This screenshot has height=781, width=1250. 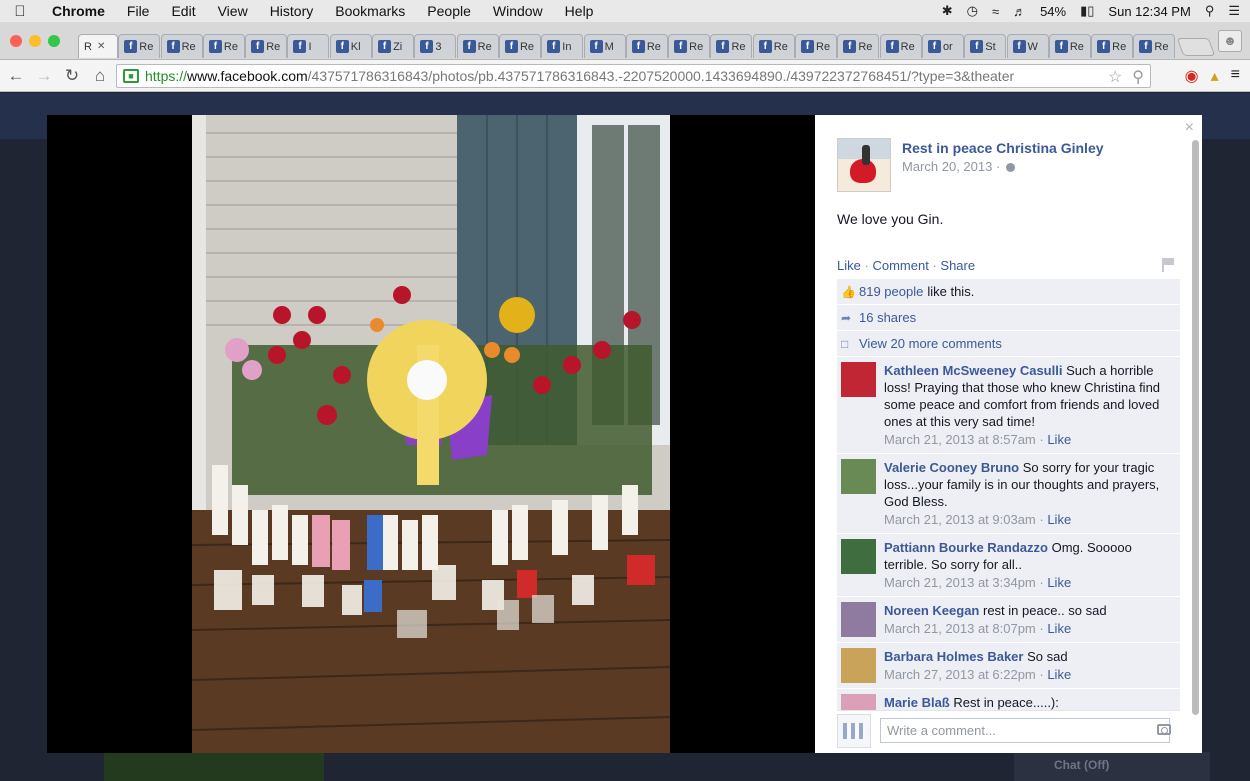 What do you see at coordinates (1010, 168) in the screenshot?
I see `public-globe-icon` at bounding box center [1010, 168].